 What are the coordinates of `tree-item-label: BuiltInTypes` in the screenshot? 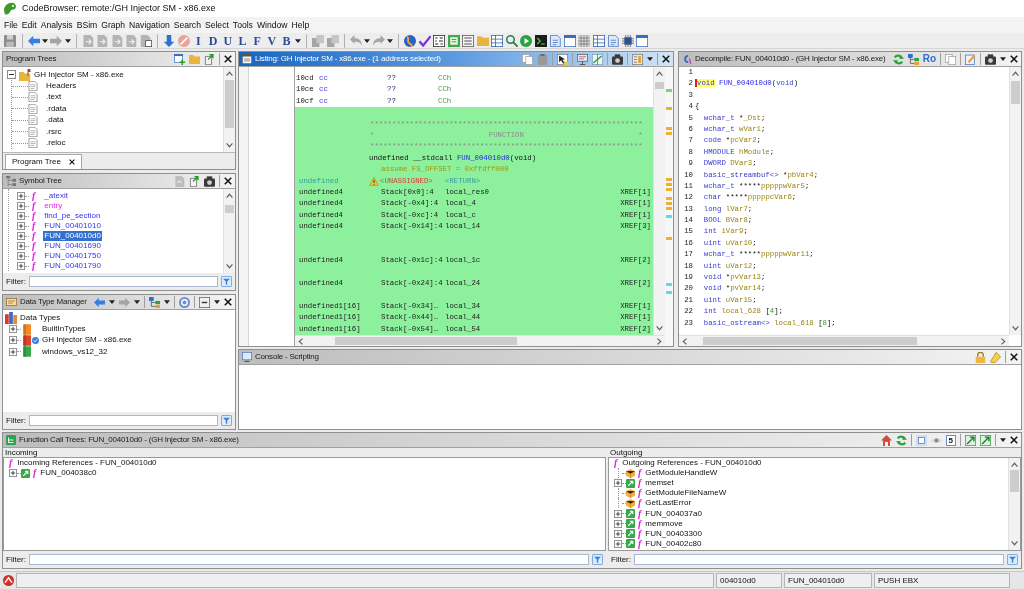 It's located at (64, 329).